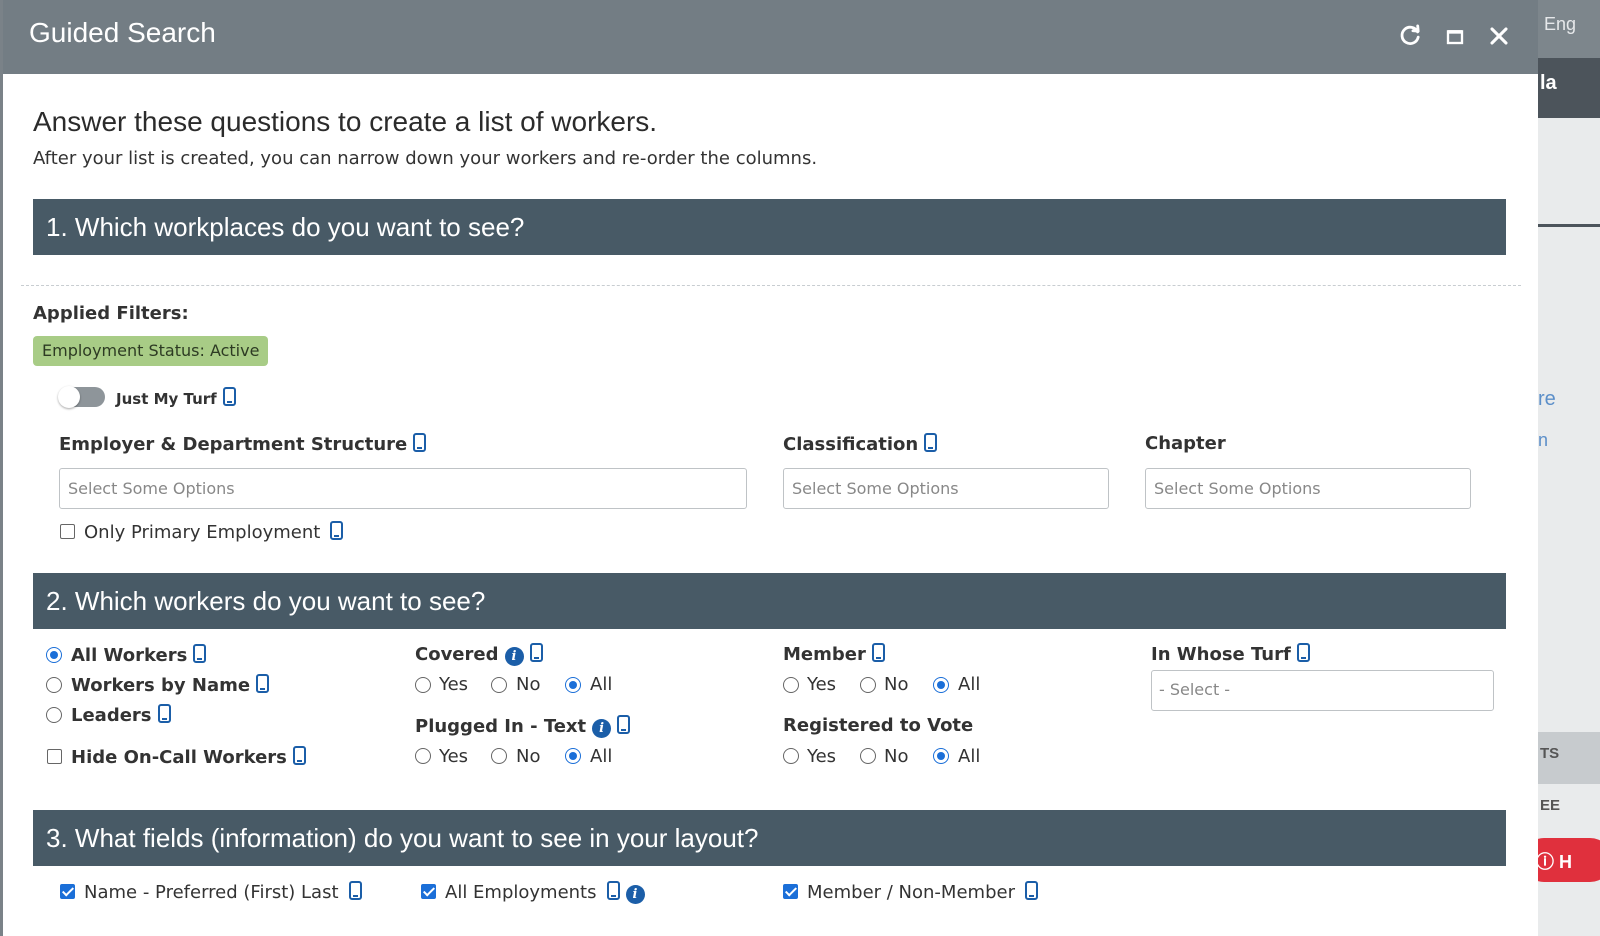 This screenshot has height=936, width=1600. Describe the element at coordinates (868, 756) in the screenshot. I see `registered-no-radio` at that location.